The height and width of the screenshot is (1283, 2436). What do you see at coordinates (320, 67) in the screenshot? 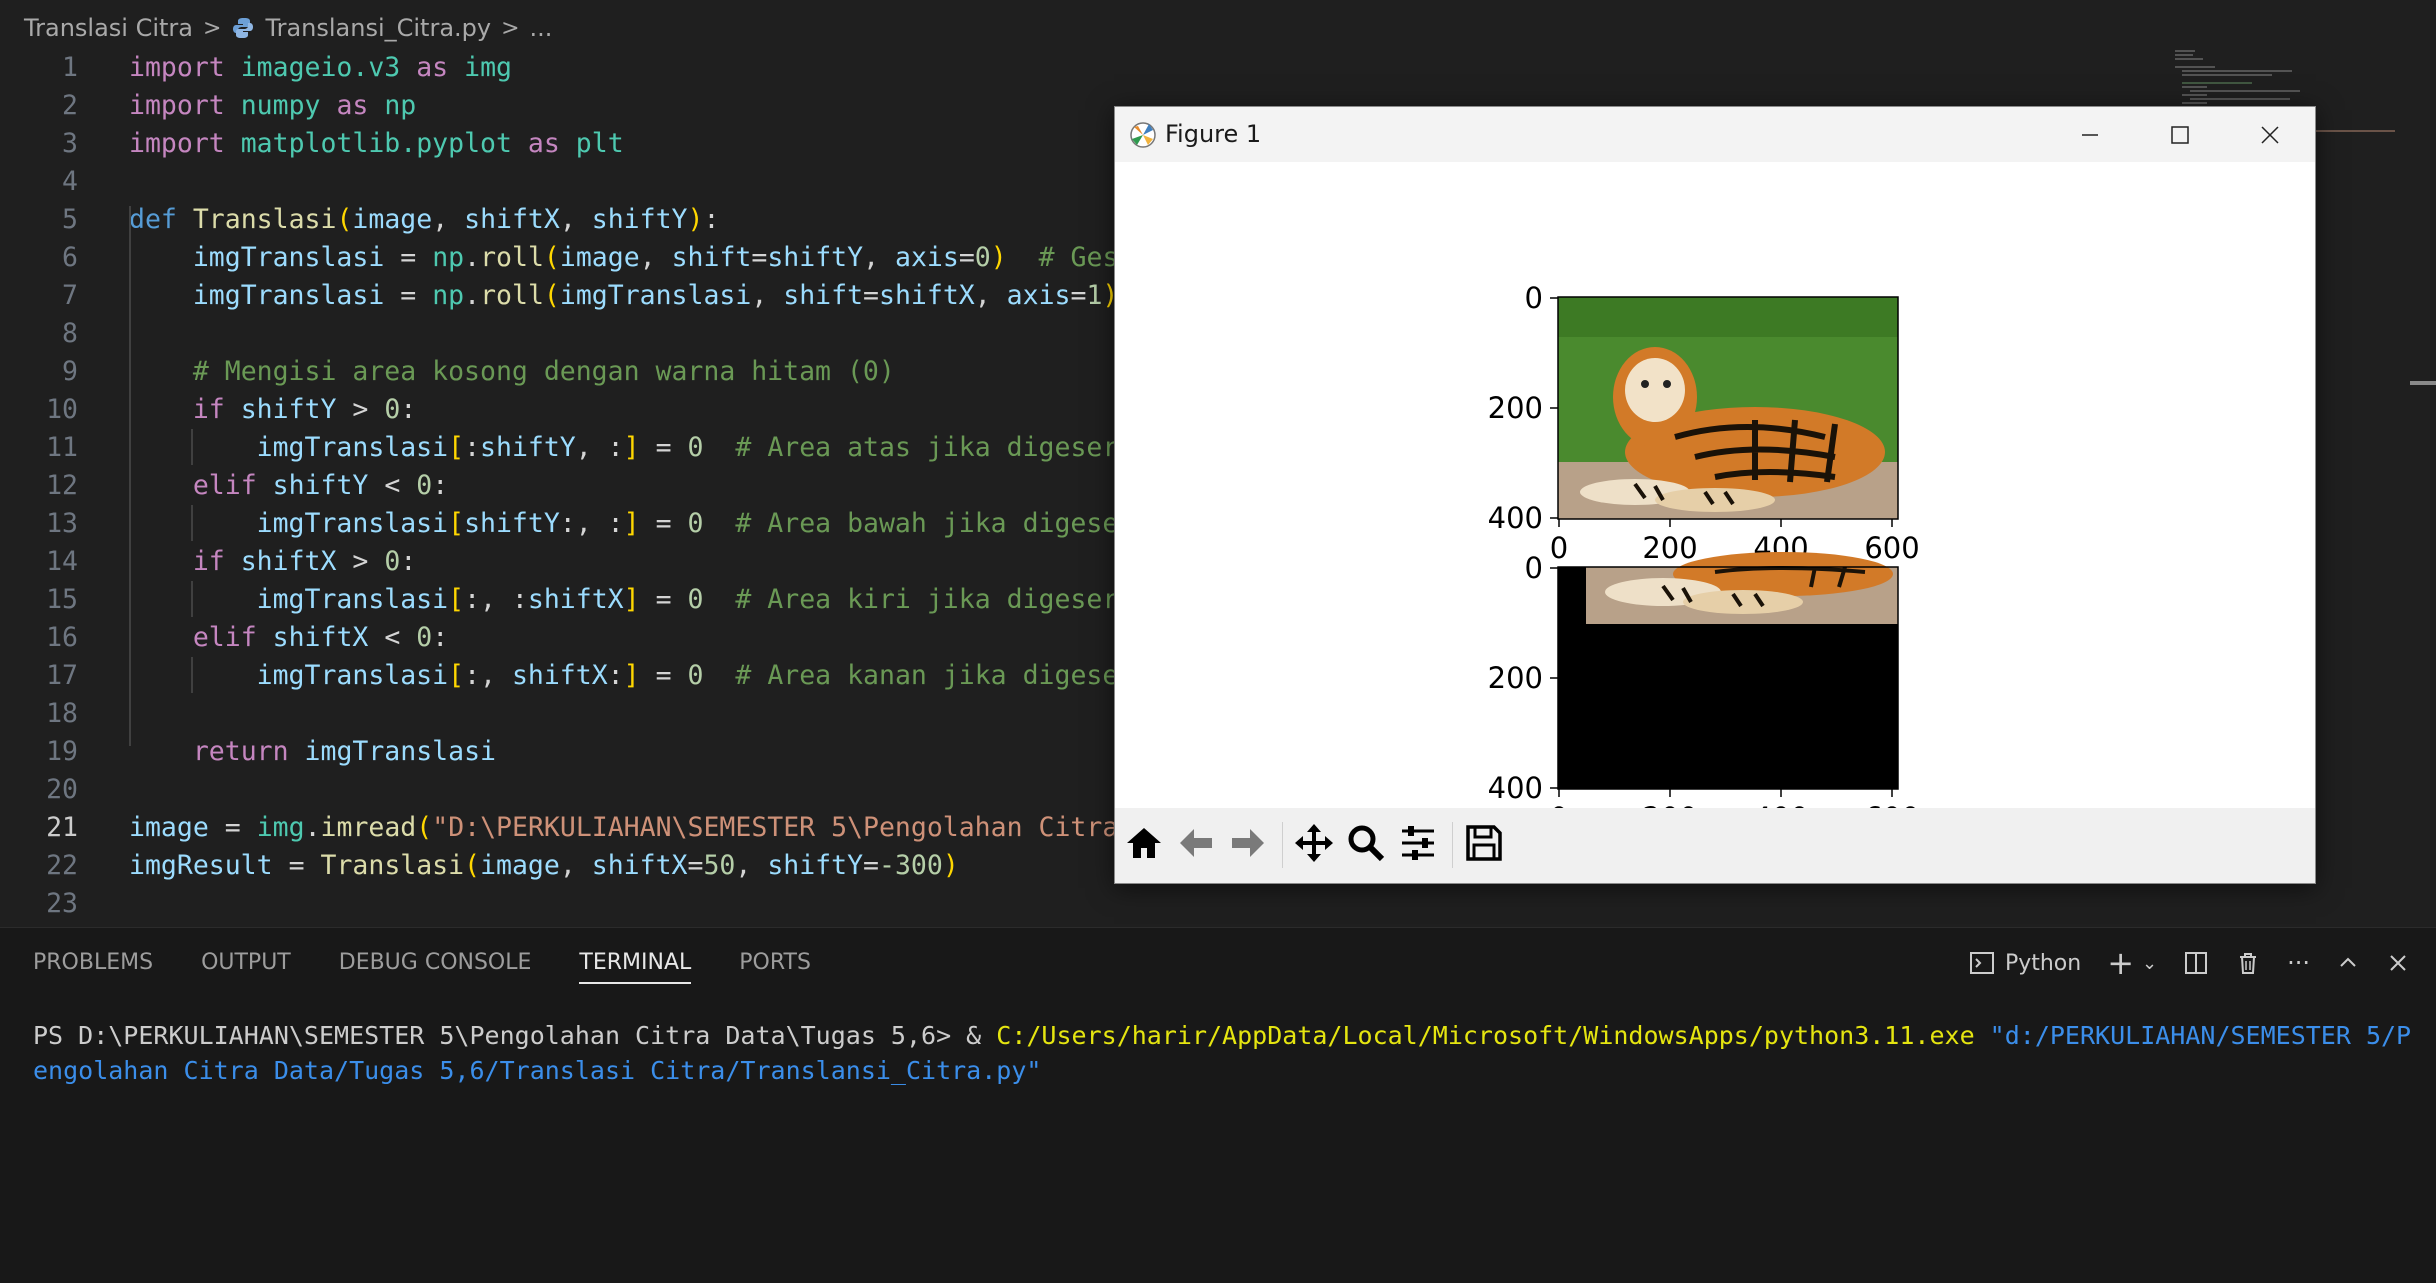
I see `code-text: import imageio.v3 as img` at bounding box center [320, 67].